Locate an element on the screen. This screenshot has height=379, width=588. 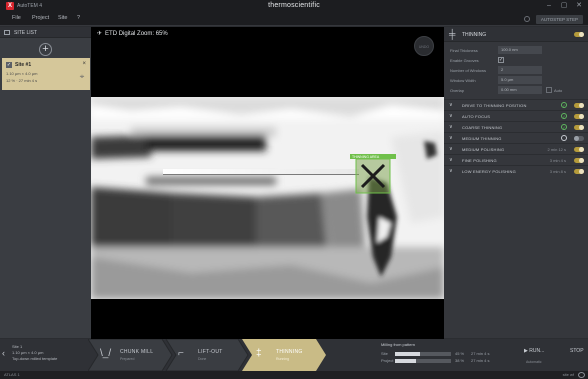
menu-project: Project is located at coordinates (40, 18).